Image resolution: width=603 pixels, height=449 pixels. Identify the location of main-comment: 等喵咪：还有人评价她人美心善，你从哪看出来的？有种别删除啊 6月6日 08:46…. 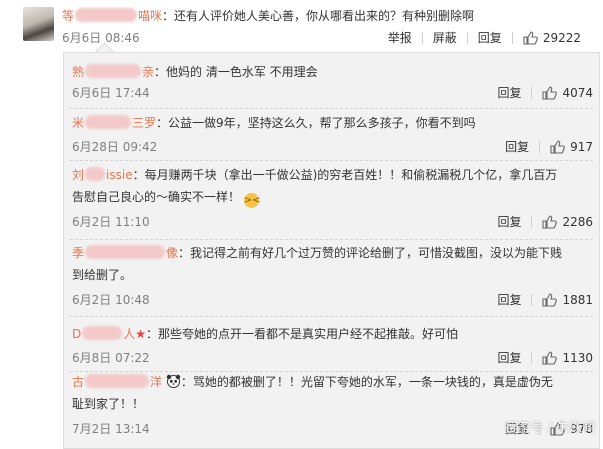
(301, 26).